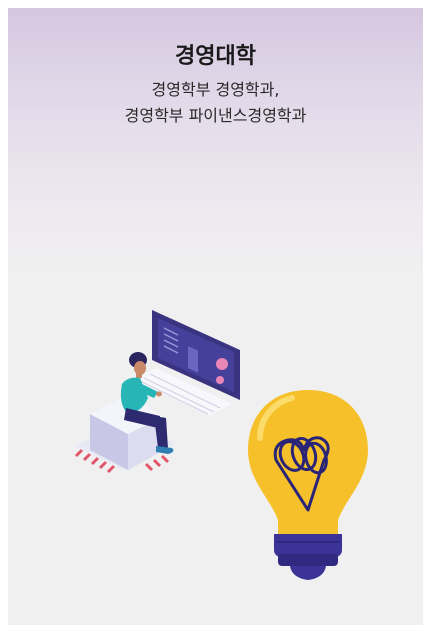 The width and height of the screenshot is (431, 633). What do you see at coordinates (187, 363) in the screenshot?
I see `monitor-keyboard-icon` at bounding box center [187, 363].